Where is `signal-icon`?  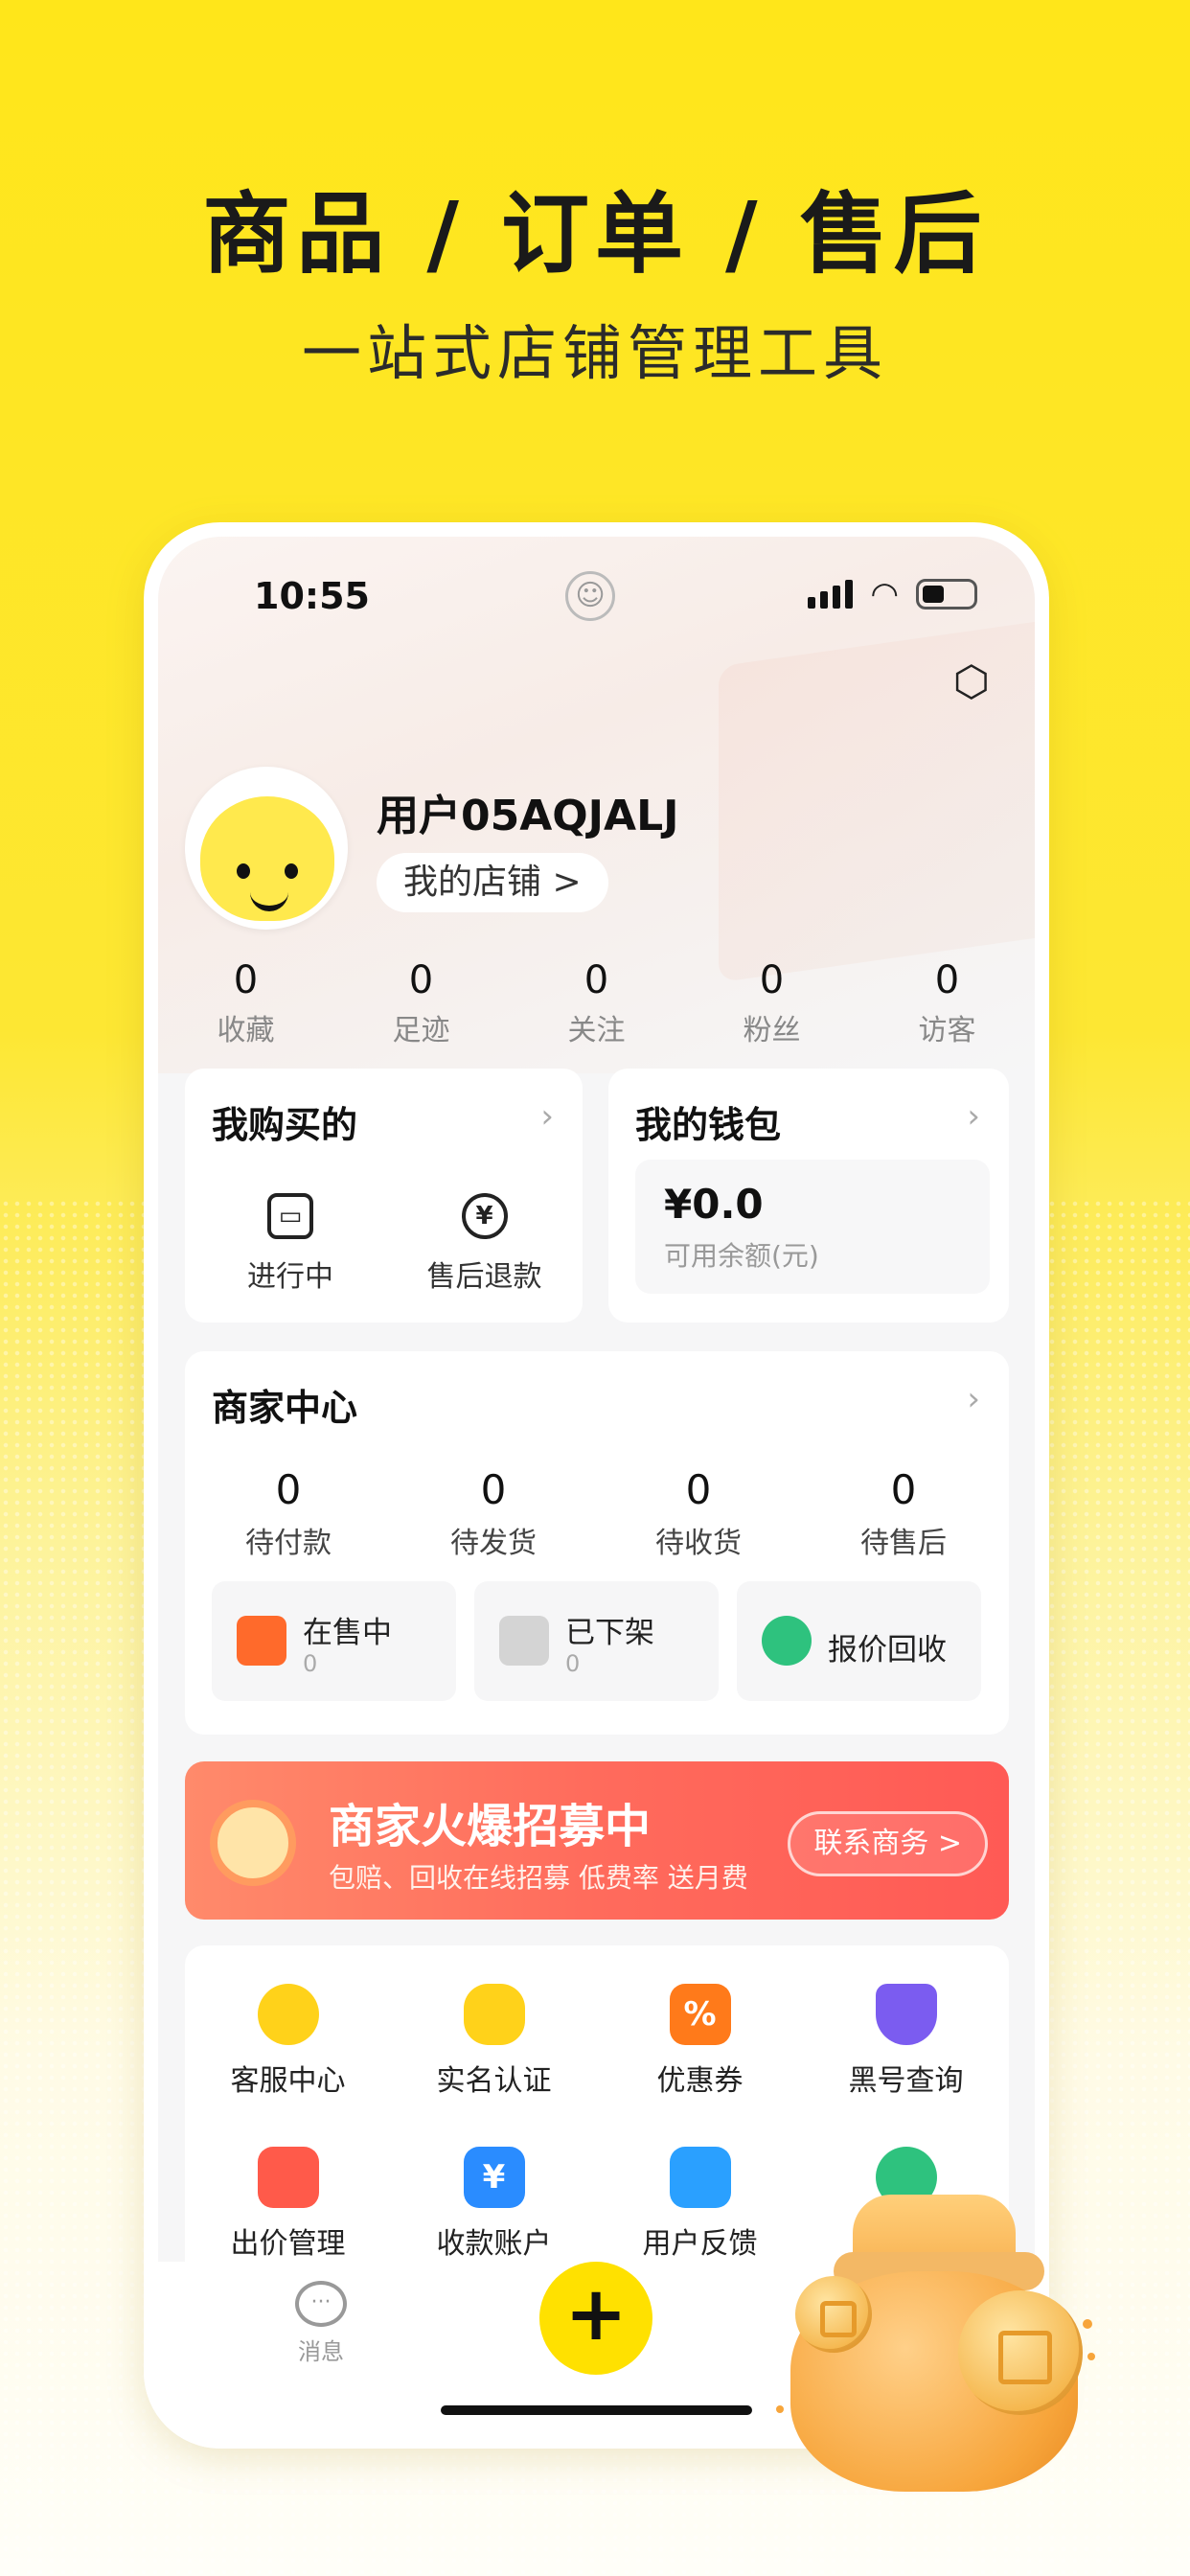 signal-icon is located at coordinates (831, 594).